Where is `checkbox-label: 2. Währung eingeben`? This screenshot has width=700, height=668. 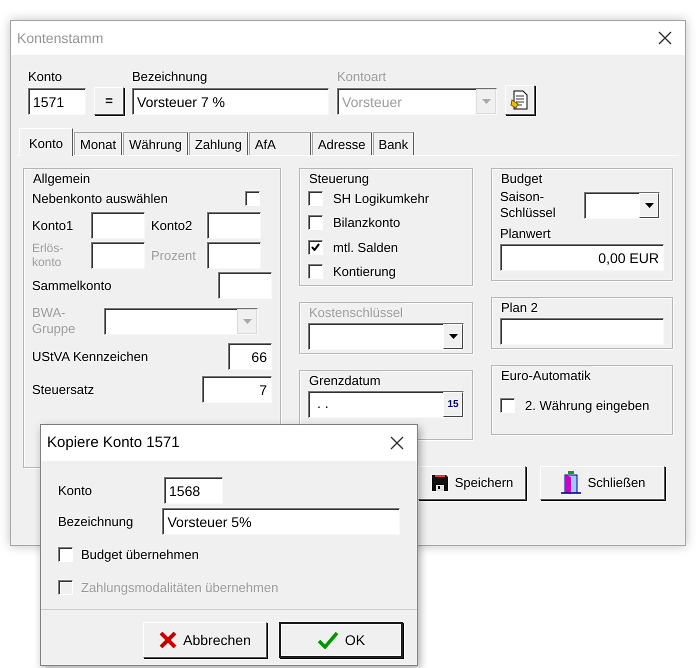
checkbox-label: 2. Währung eingeben is located at coordinates (587, 405).